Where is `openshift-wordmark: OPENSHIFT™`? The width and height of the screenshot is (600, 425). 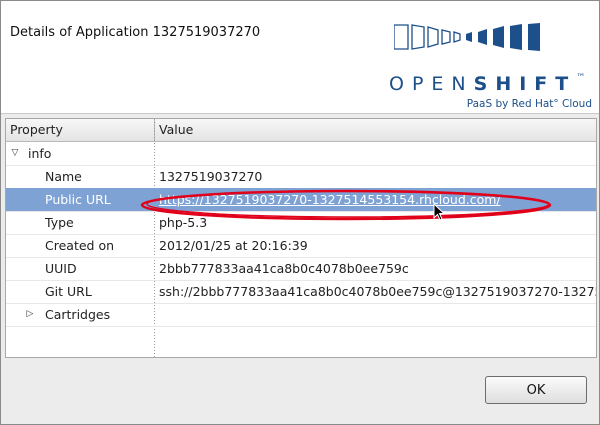
openshift-wordmark: OPENSHIFT™ is located at coordinates (490, 84).